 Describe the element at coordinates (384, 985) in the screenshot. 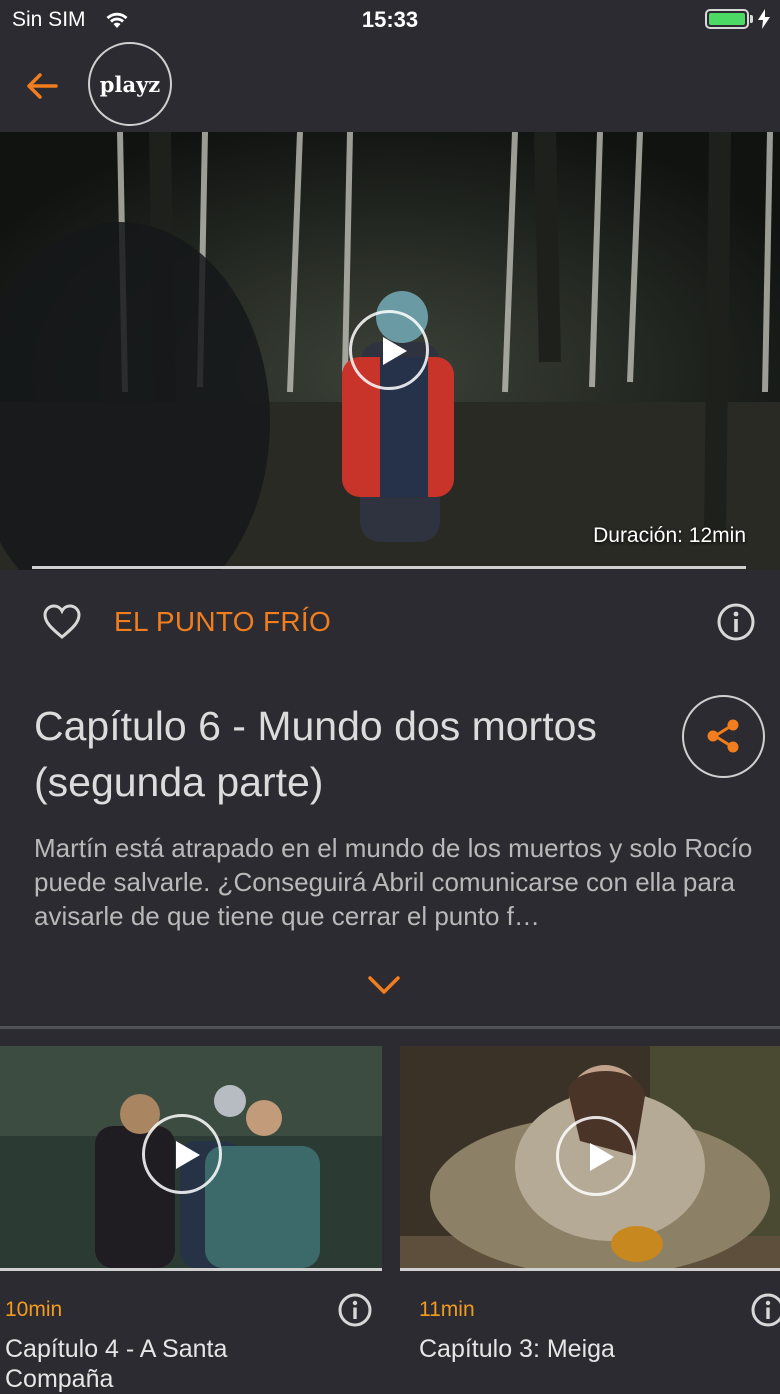

I see `chevron-down-icon` at that location.